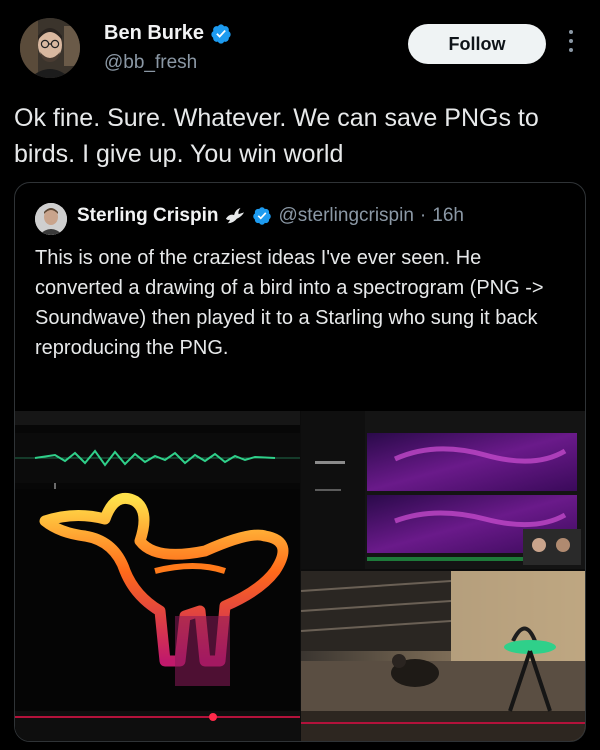 Image resolution: width=600 pixels, height=750 pixels. What do you see at coordinates (477, 44) in the screenshot?
I see `follow-button: Follow` at bounding box center [477, 44].